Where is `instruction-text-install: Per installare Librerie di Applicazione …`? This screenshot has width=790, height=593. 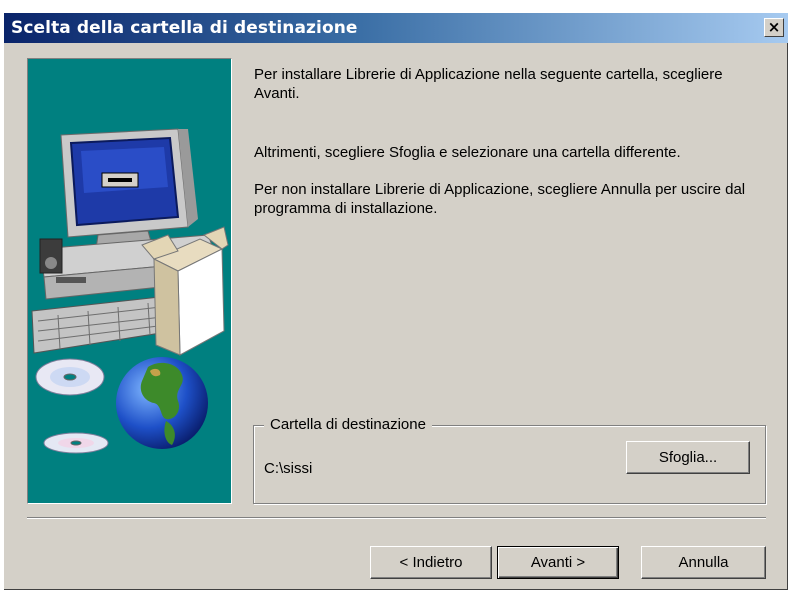 instruction-text-install: Per installare Librerie di Applicazione … is located at coordinates (488, 84).